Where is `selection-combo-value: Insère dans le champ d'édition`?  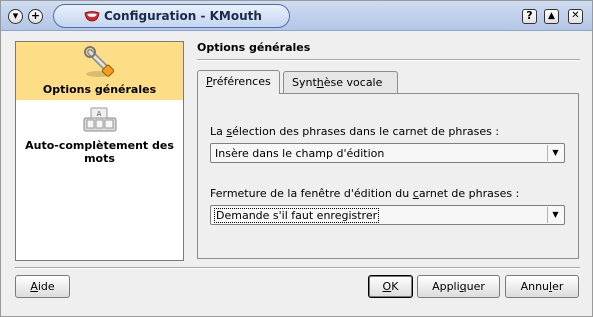
selection-combo-value: Insère dans le champ d'édition is located at coordinates (300, 153).